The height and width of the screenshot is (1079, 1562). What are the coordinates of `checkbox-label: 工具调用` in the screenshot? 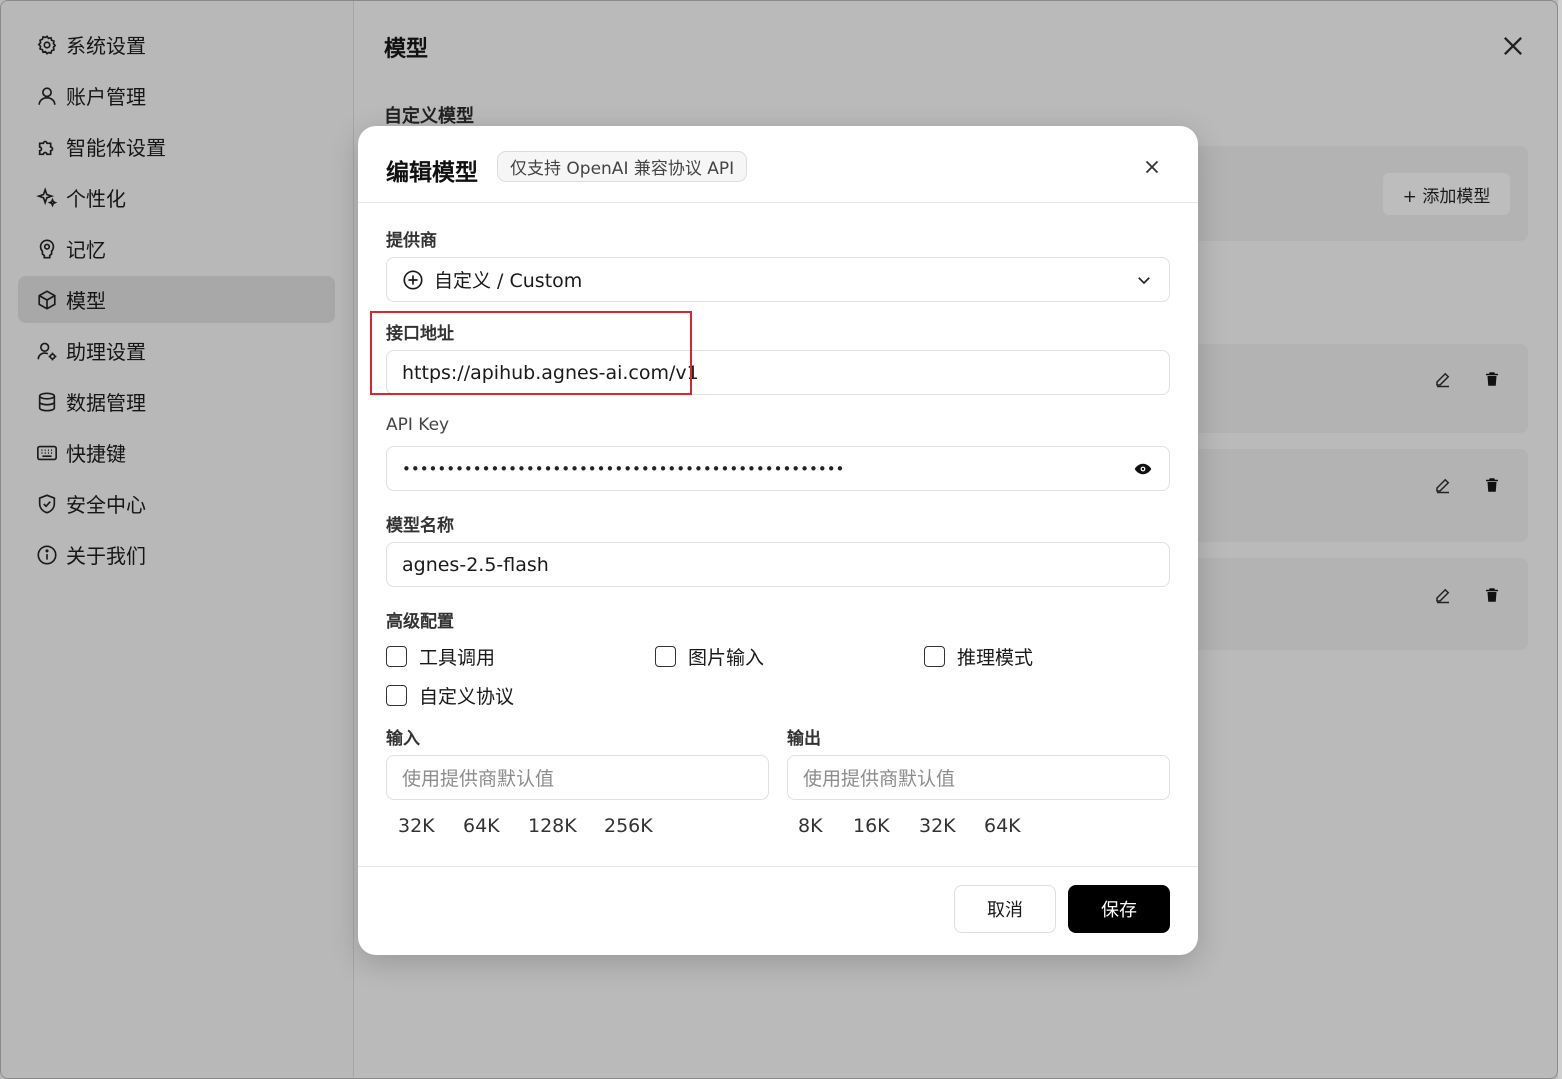 It's located at (457, 658).